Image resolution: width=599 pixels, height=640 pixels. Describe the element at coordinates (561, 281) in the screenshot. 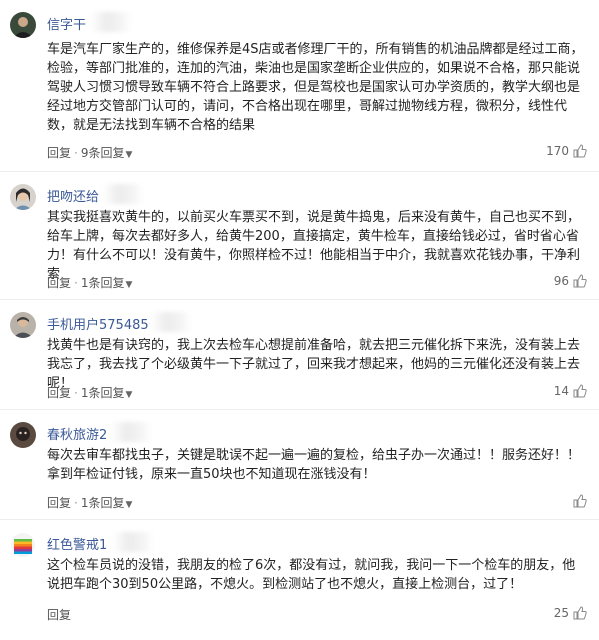

I see `like-count: 96` at that location.